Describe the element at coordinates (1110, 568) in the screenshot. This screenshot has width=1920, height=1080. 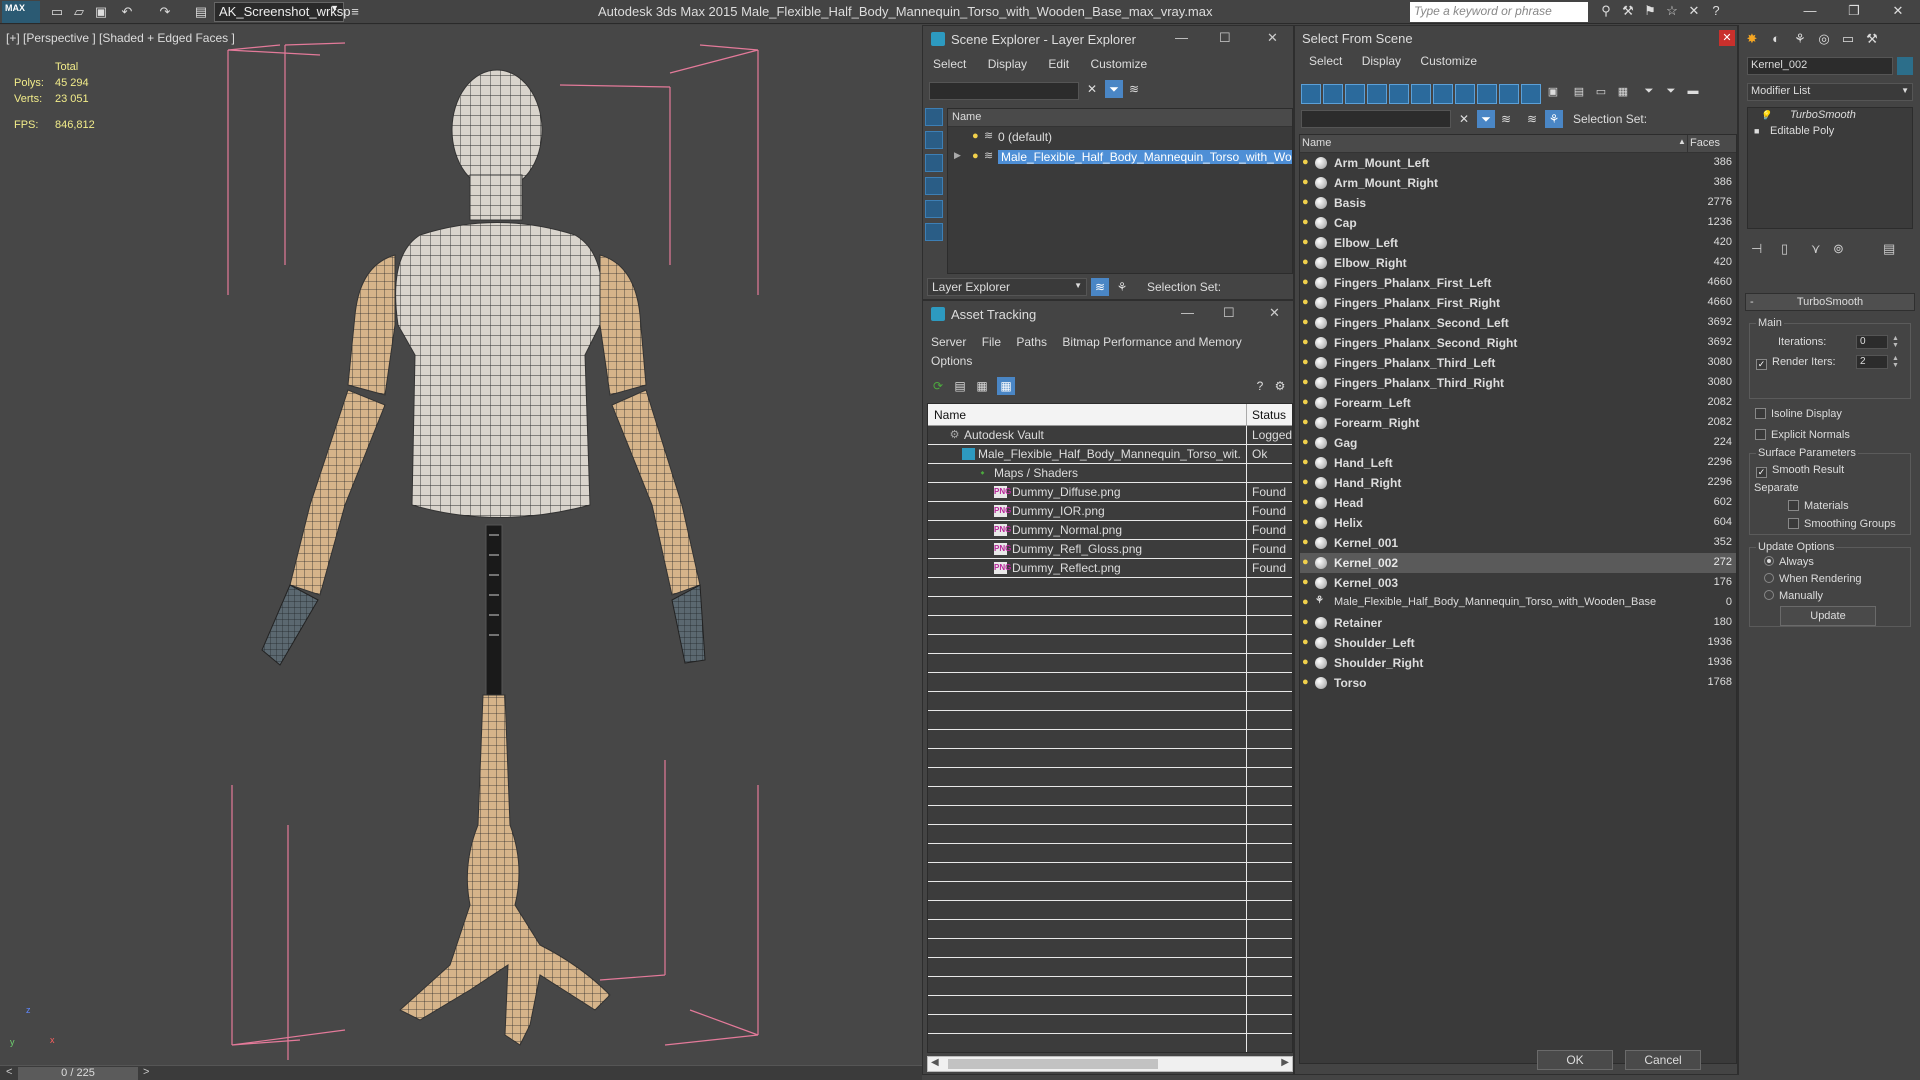
I see `asset-row: PNG Dummy_Reflect.png Found` at that location.